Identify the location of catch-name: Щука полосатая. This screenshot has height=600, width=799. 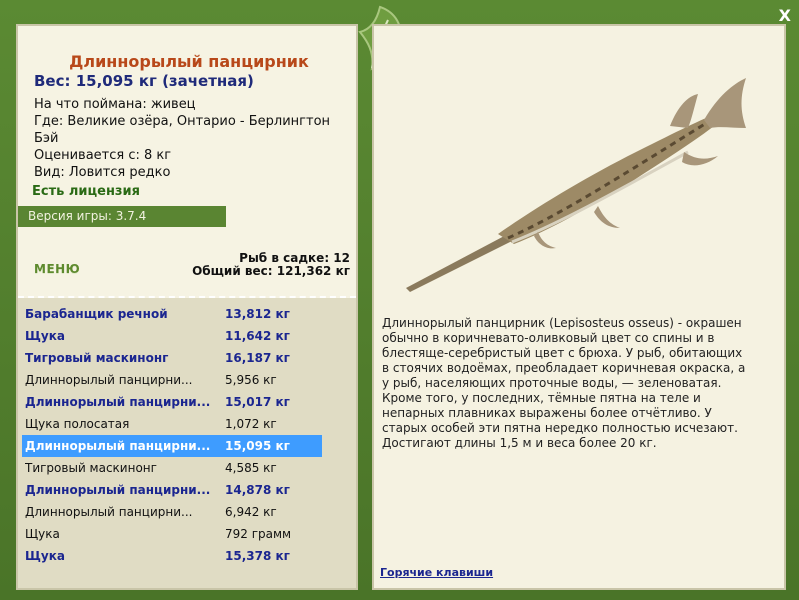
(77, 424).